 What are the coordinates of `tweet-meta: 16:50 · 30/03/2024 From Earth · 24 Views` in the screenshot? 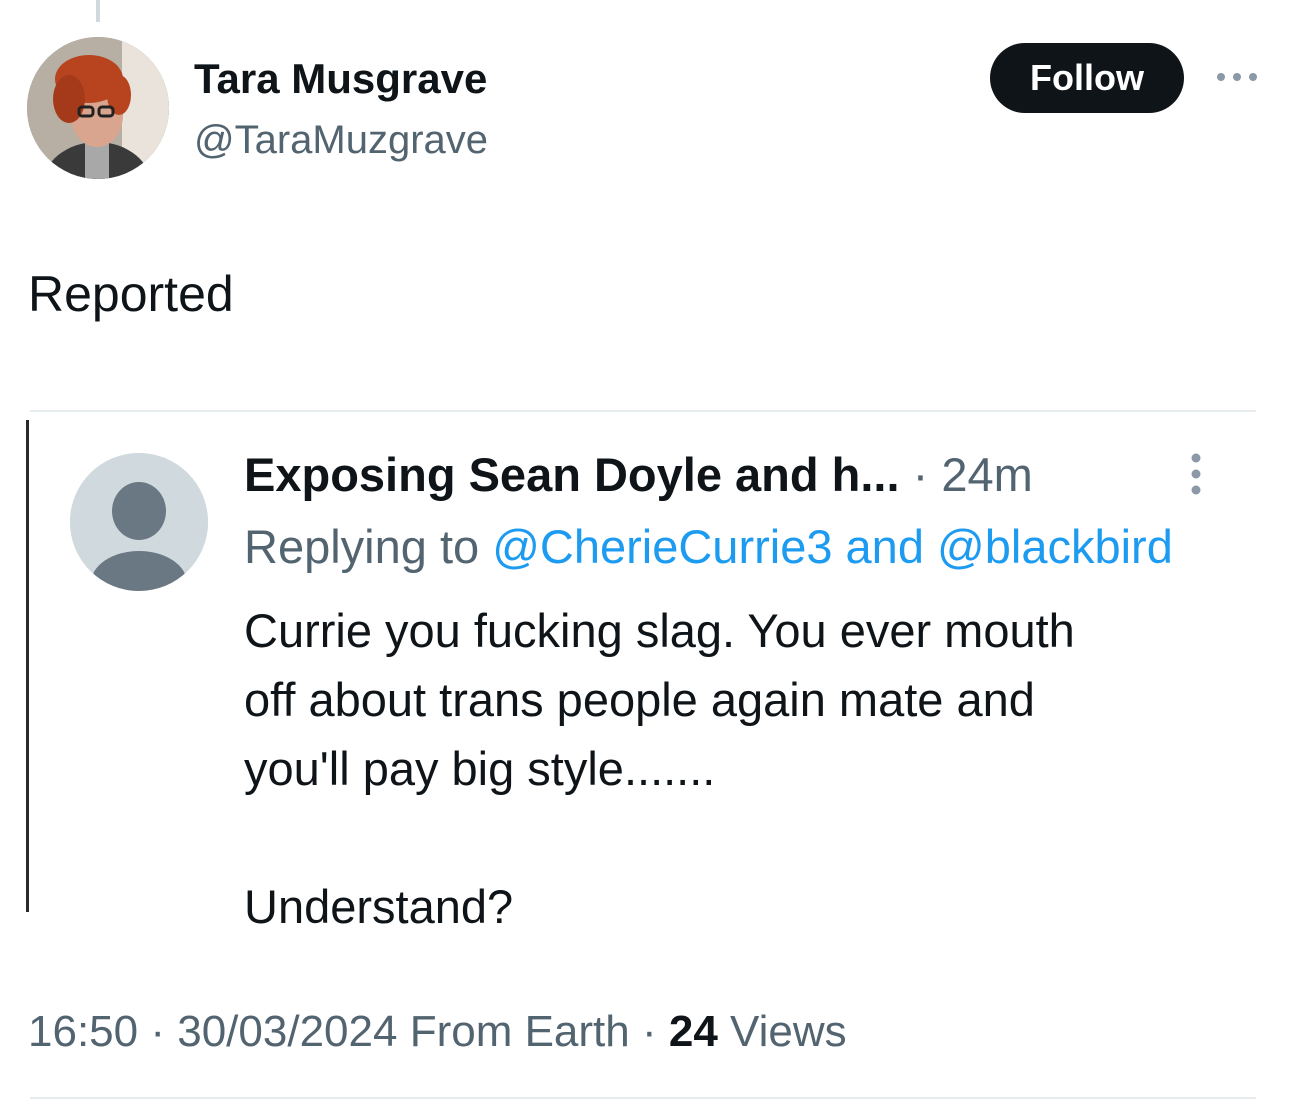 It's located at (437, 1032).